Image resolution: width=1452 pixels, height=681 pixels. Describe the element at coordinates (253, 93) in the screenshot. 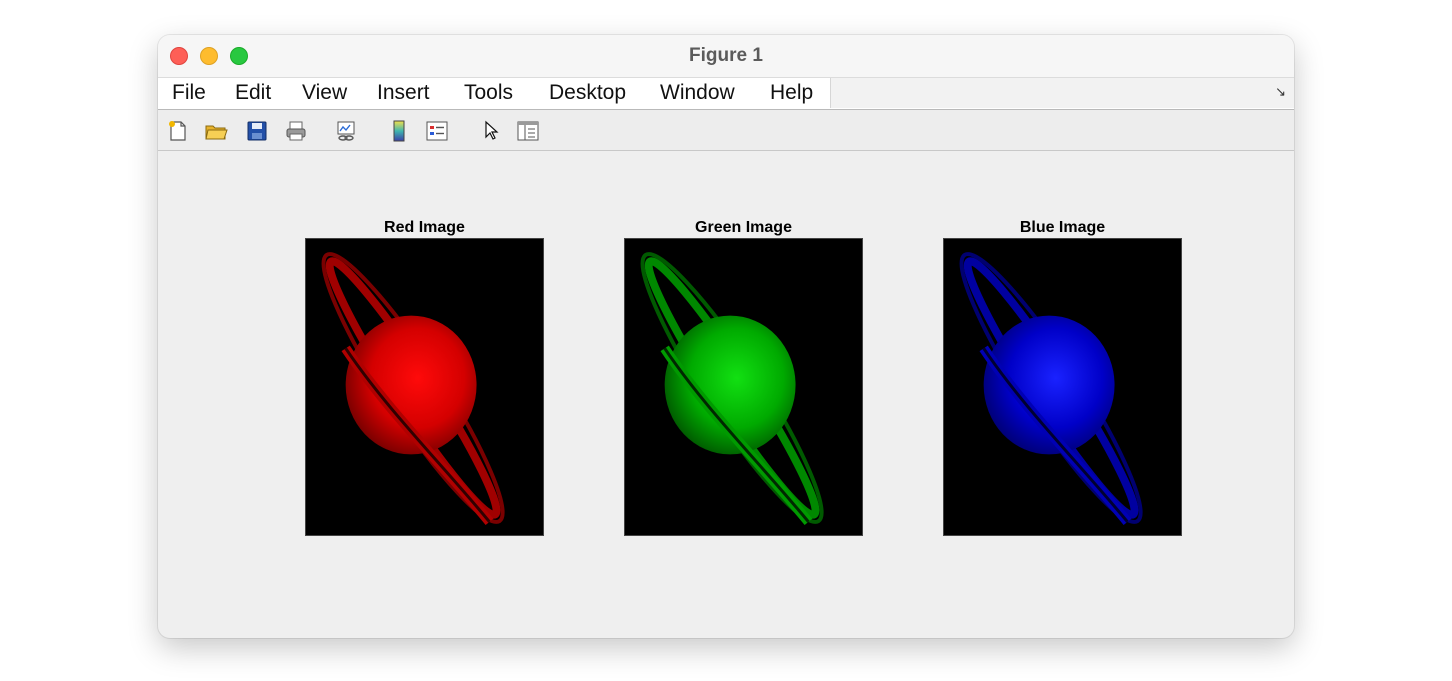

I see `menu-edit: Edit` at that location.